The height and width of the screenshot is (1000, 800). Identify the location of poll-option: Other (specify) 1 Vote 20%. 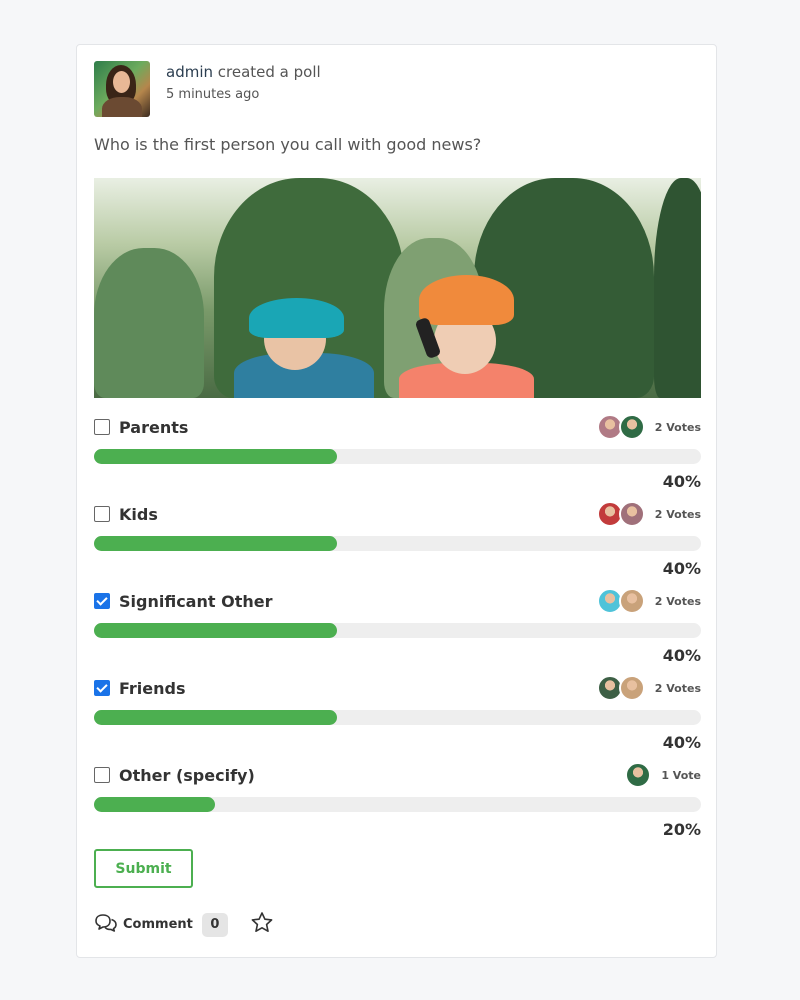
(397, 806).